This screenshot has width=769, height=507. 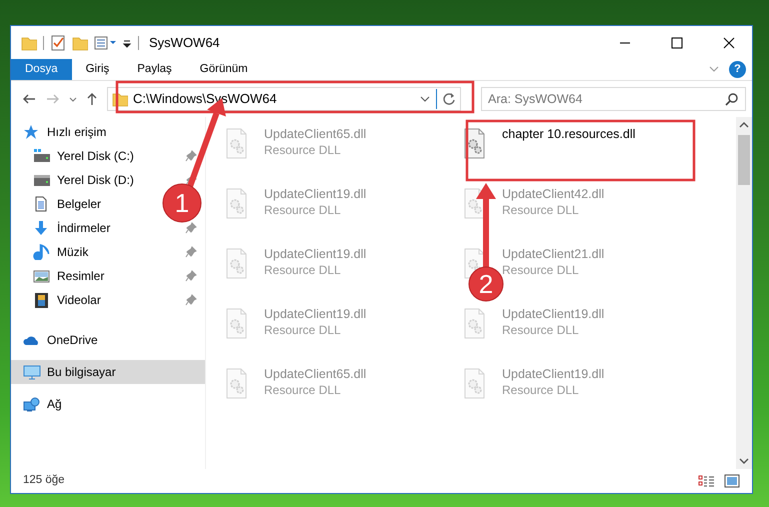 What do you see at coordinates (677, 42) in the screenshot?
I see `maximize-icon` at bounding box center [677, 42].